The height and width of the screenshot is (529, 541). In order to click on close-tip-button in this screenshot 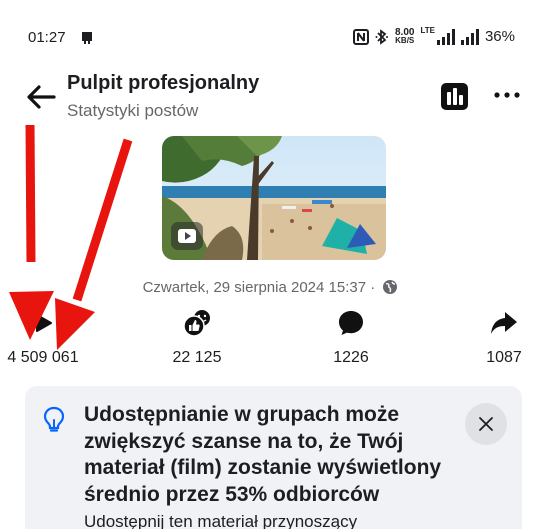, I will do `click(486, 424)`.